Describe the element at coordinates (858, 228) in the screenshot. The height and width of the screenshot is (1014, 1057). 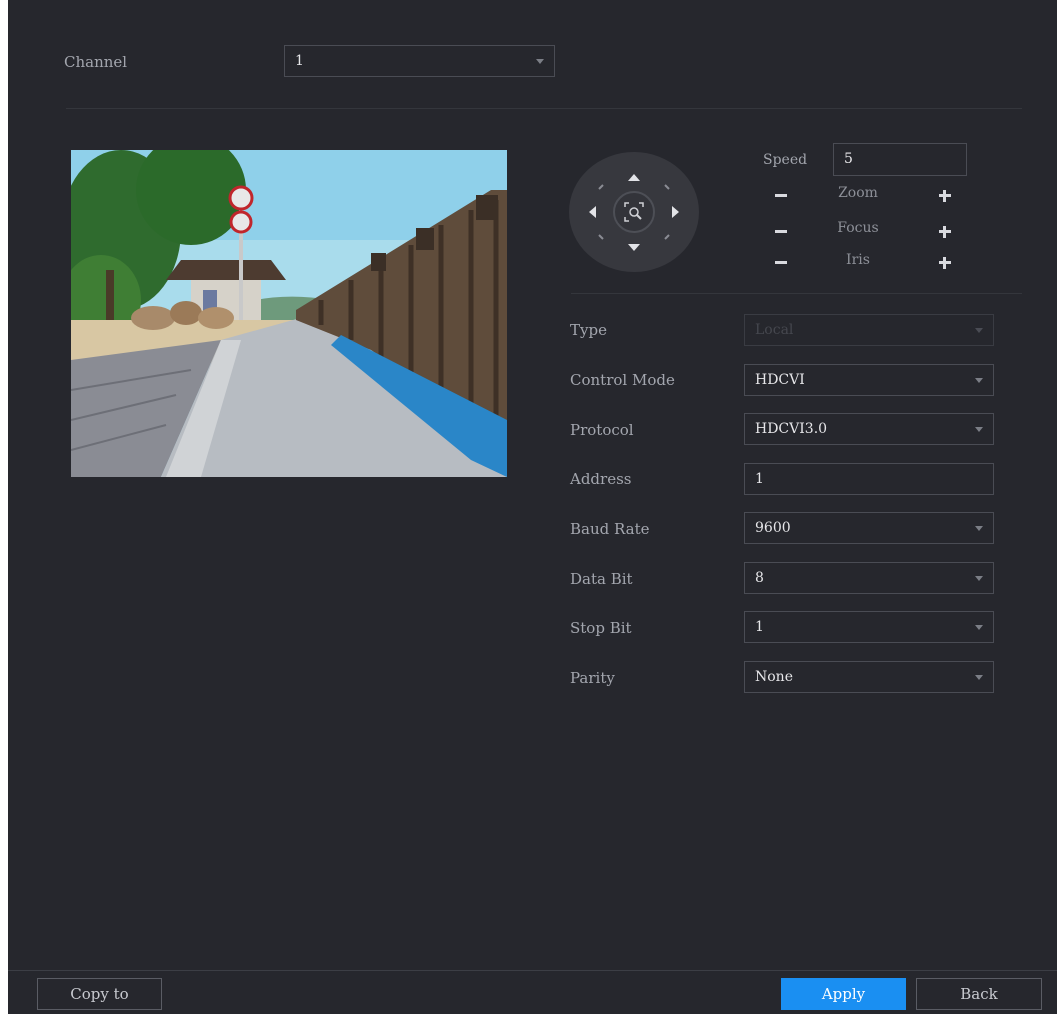
I see `focus-label: Focus` at that location.